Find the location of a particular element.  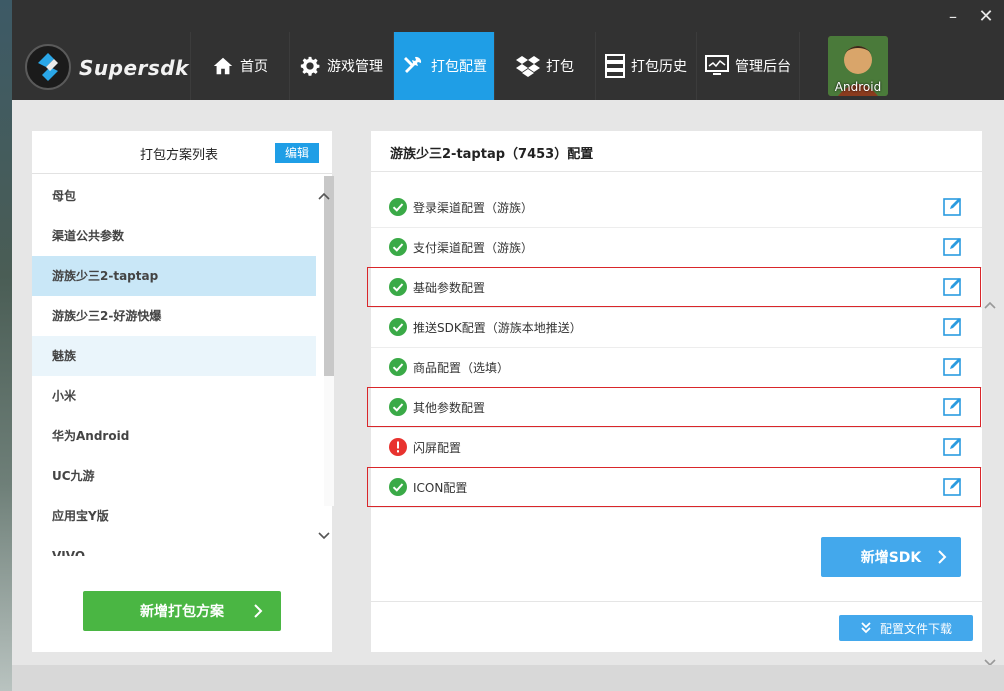

supersdk-logo-icon is located at coordinates (48, 67).